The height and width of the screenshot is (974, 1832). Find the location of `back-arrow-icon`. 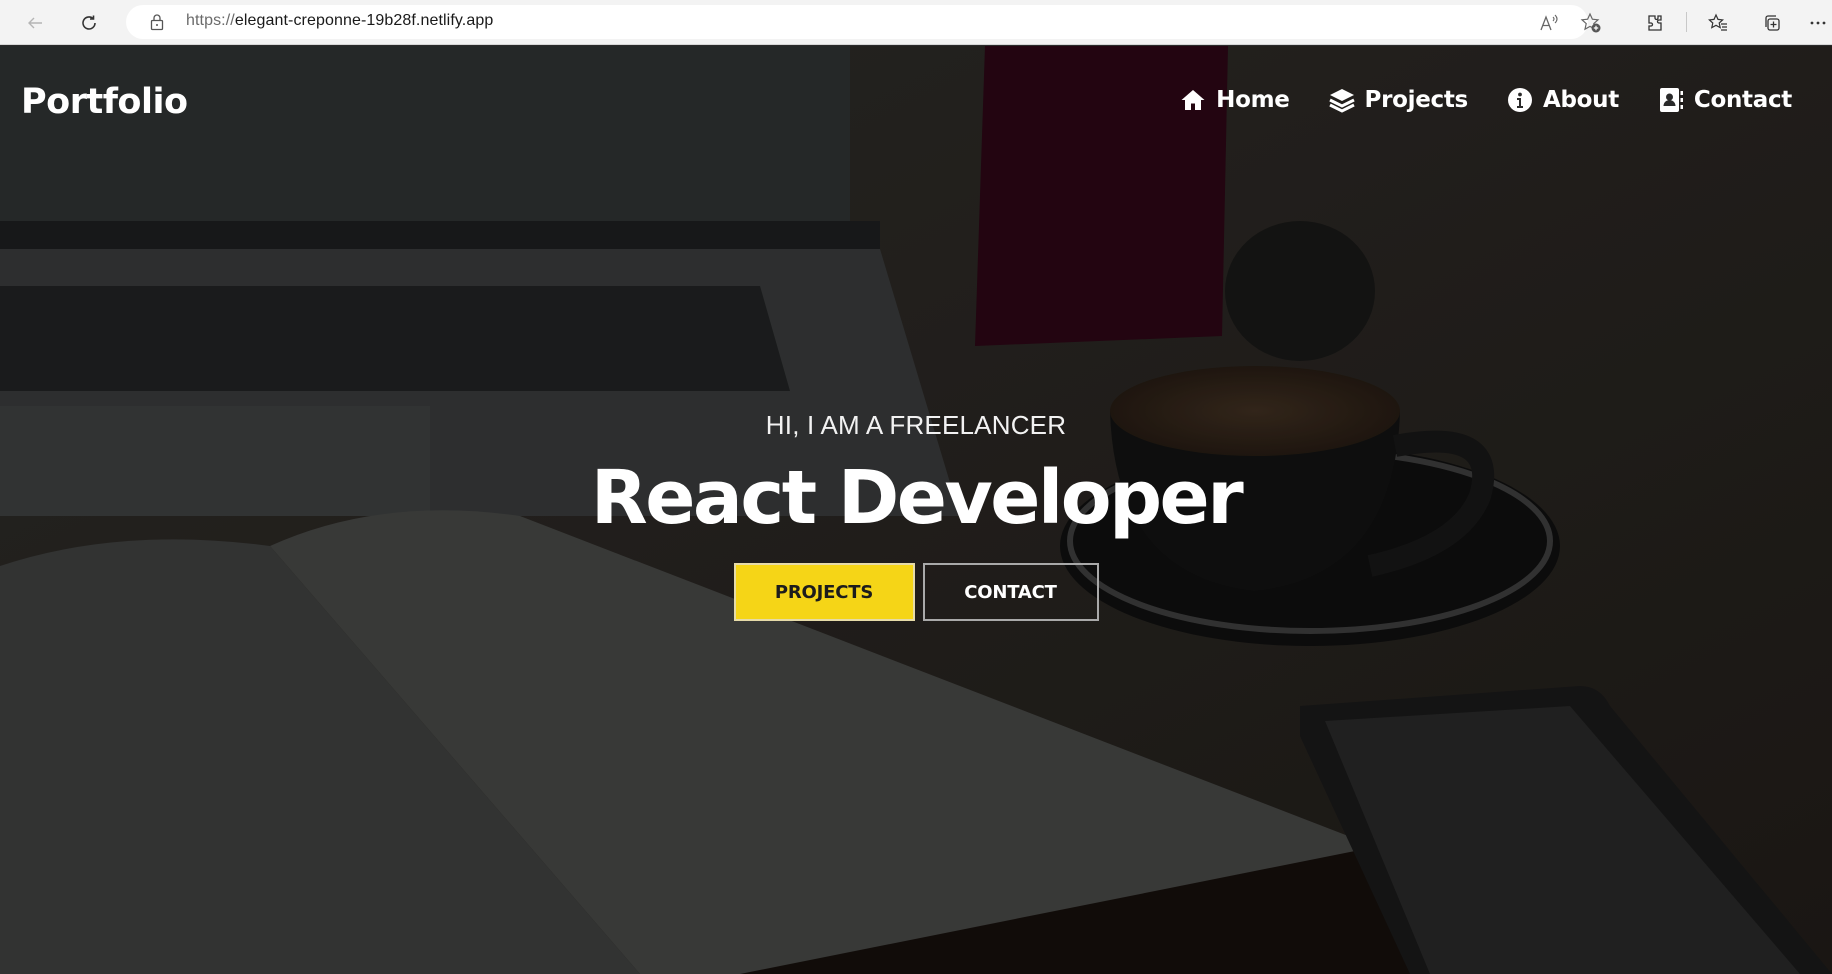

back-arrow-icon is located at coordinates (35, 23).